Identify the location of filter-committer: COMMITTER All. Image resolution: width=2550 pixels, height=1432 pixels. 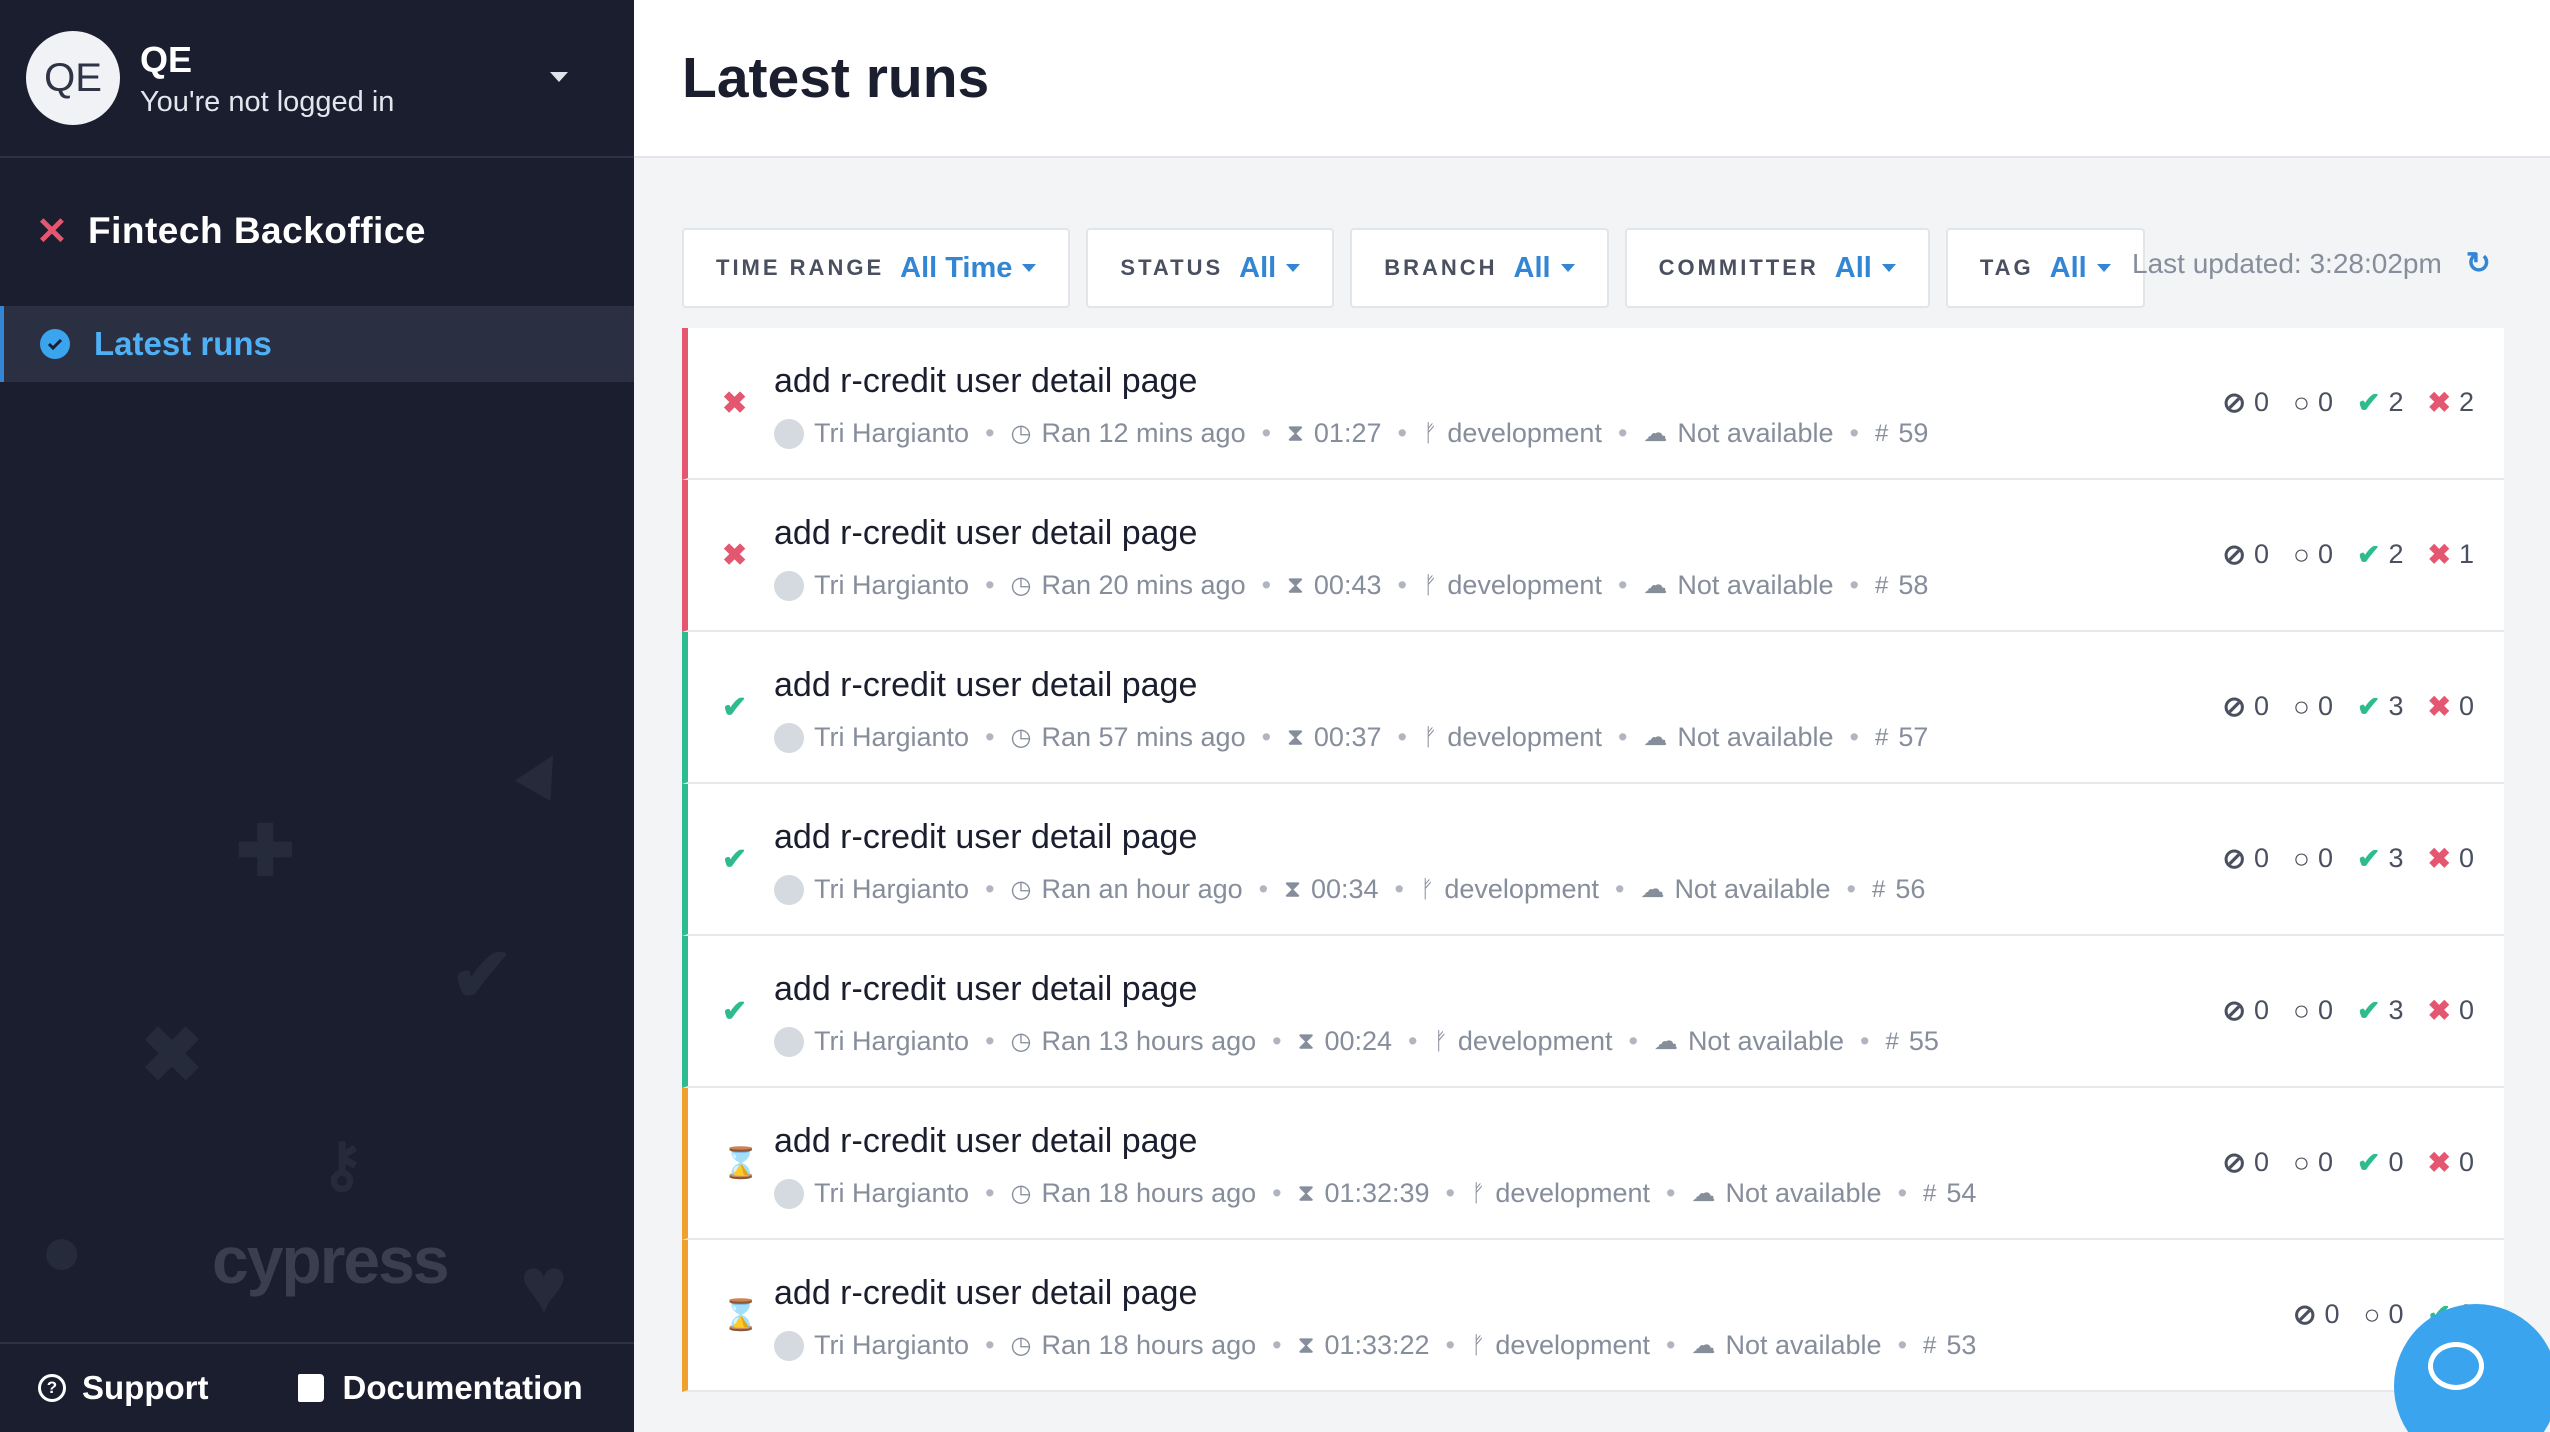
(1777, 268).